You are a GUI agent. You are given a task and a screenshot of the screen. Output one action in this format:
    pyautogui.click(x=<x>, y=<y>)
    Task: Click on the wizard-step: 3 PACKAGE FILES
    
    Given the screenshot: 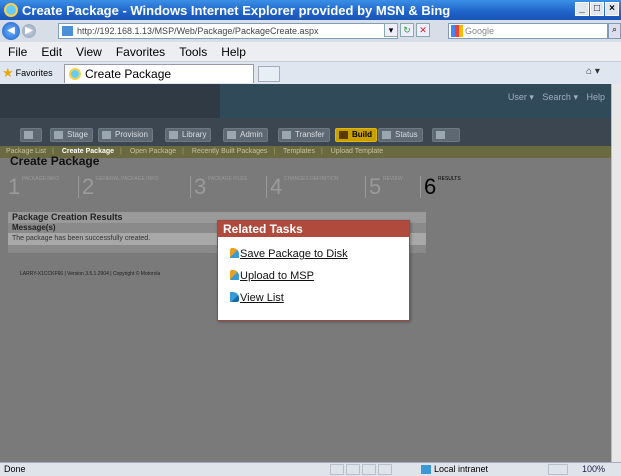 What is the action you would take?
    pyautogui.click(x=218, y=187)
    